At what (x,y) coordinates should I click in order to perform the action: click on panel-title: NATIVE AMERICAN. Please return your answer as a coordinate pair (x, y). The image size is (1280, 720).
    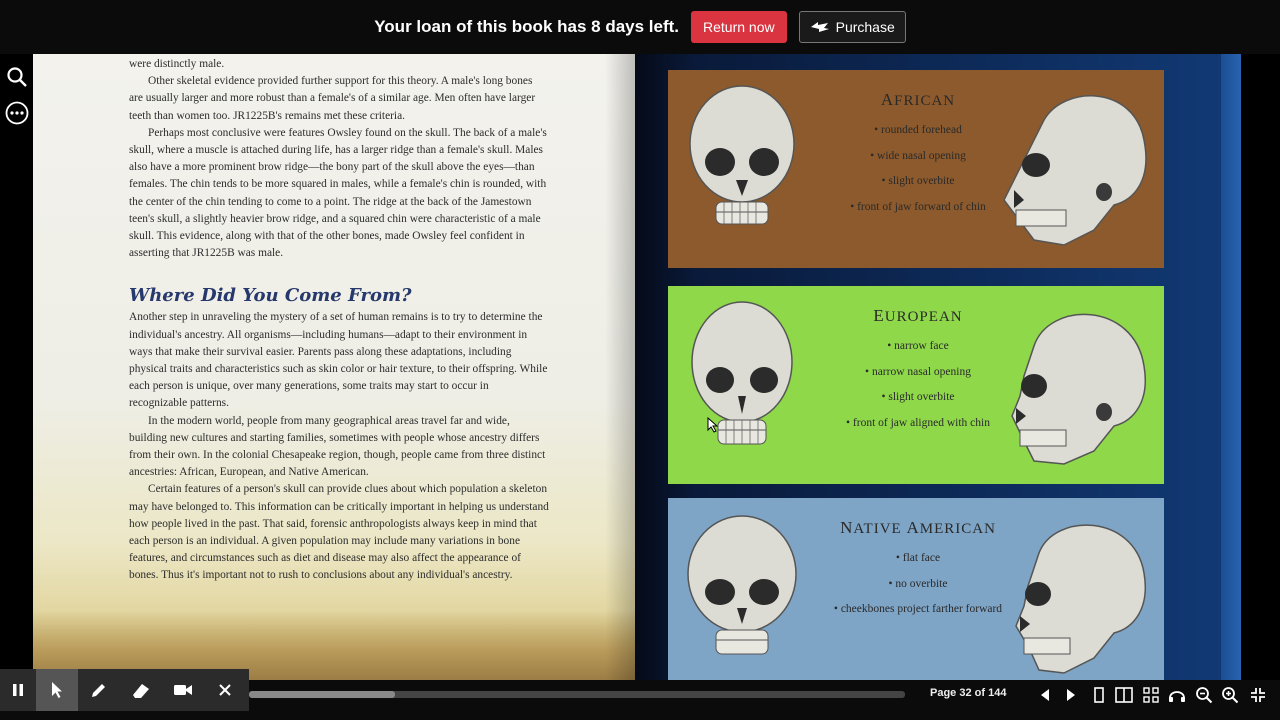
    Looking at the image, I should click on (918, 527).